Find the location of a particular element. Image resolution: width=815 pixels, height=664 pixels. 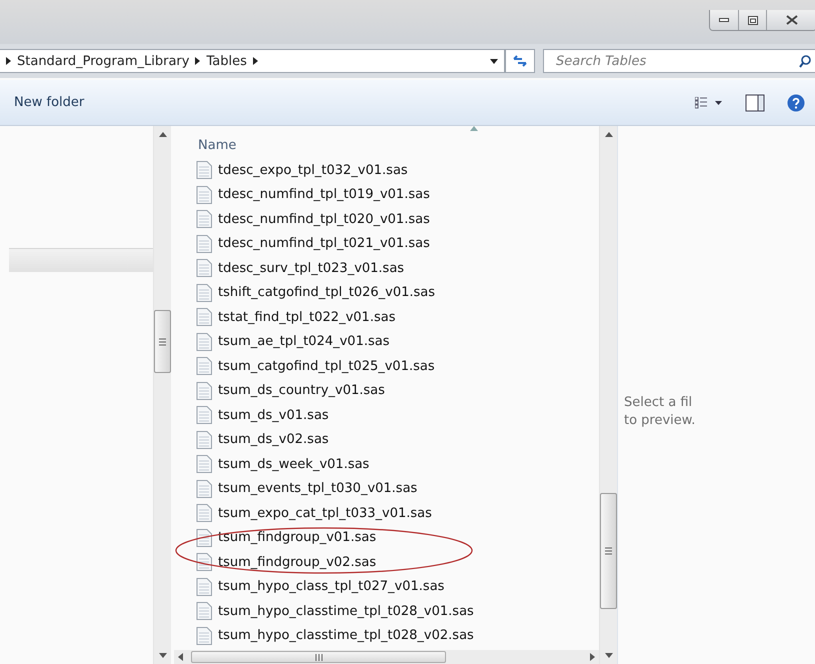

search-box: Search Tables is located at coordinates (679, 61).